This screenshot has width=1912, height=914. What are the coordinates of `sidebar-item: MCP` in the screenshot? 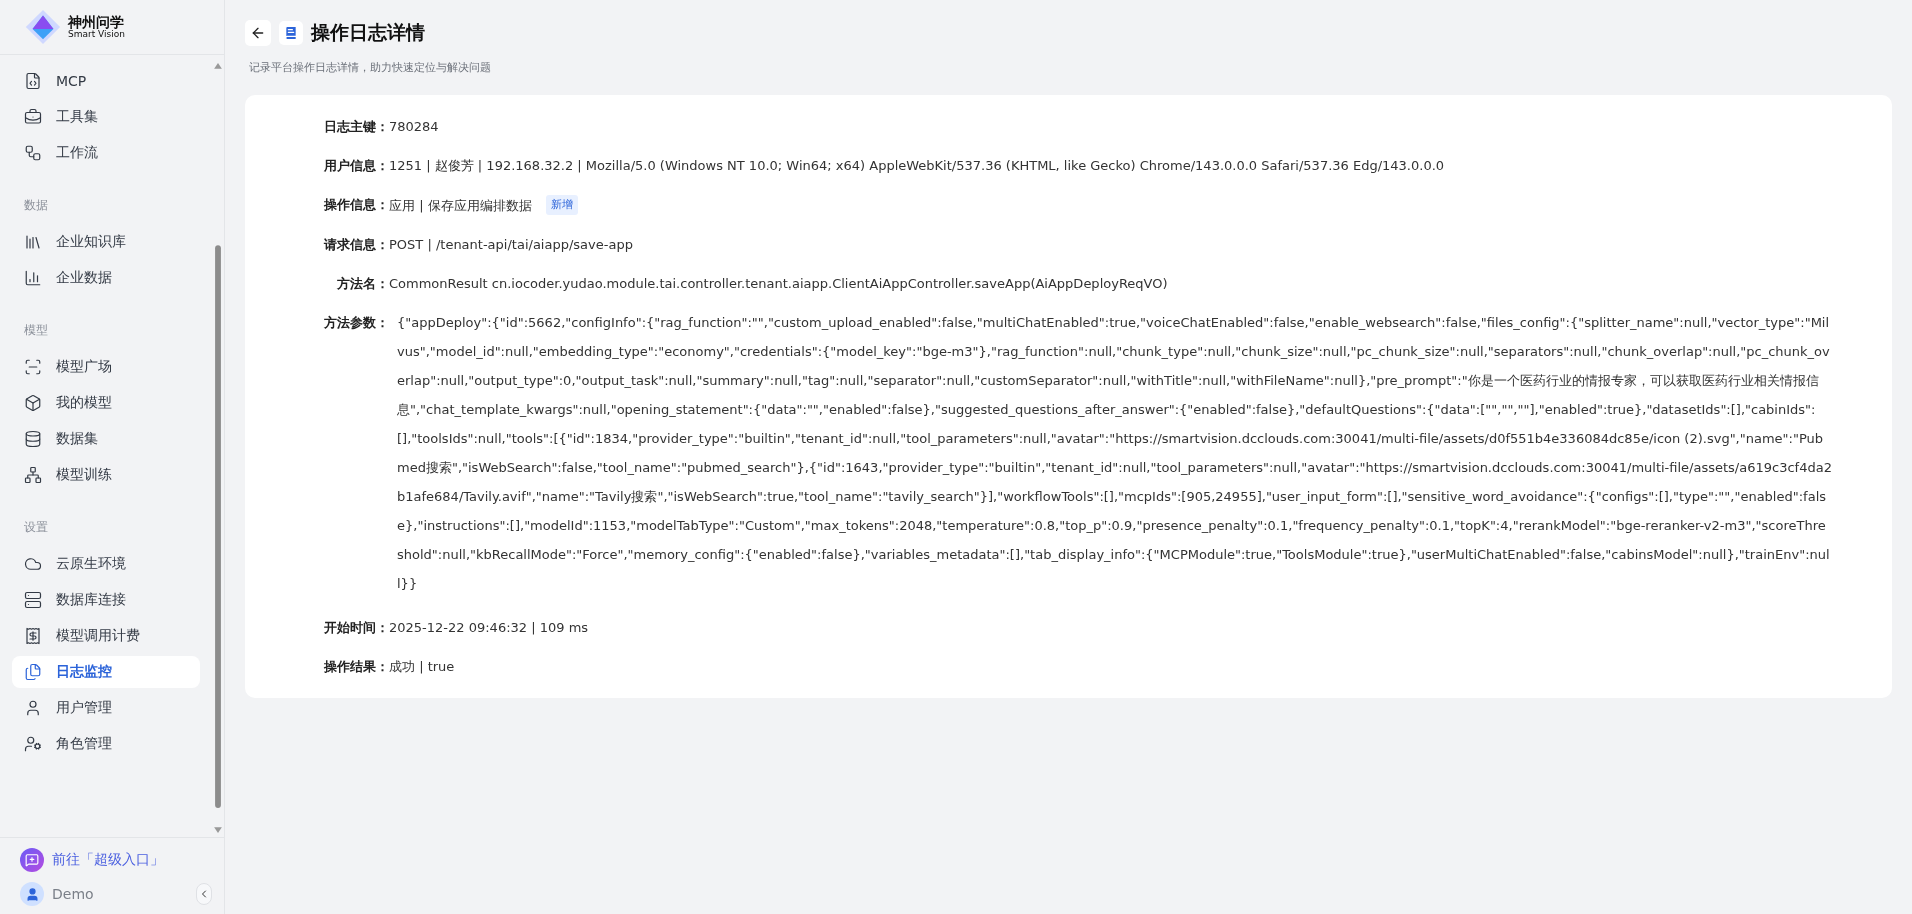 It's located at (106, 81).